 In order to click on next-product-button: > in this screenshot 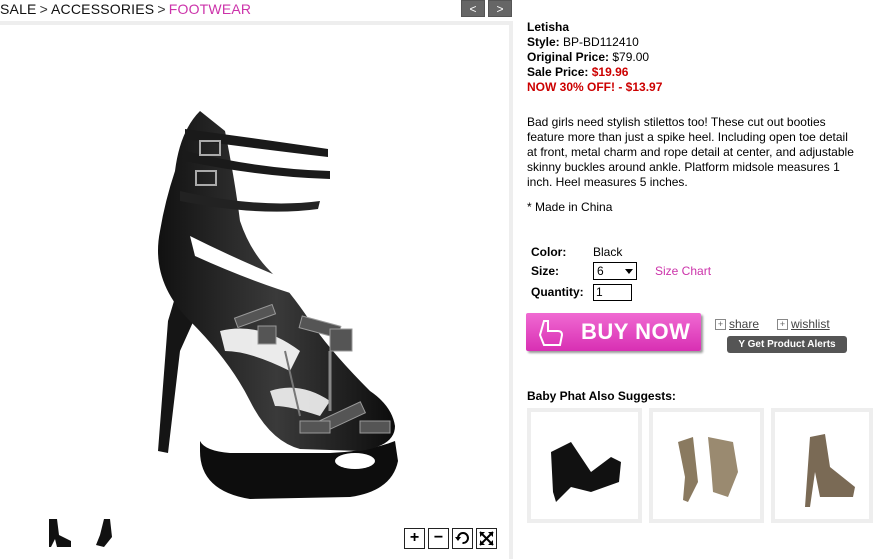, I will do `click(500, 8)`.